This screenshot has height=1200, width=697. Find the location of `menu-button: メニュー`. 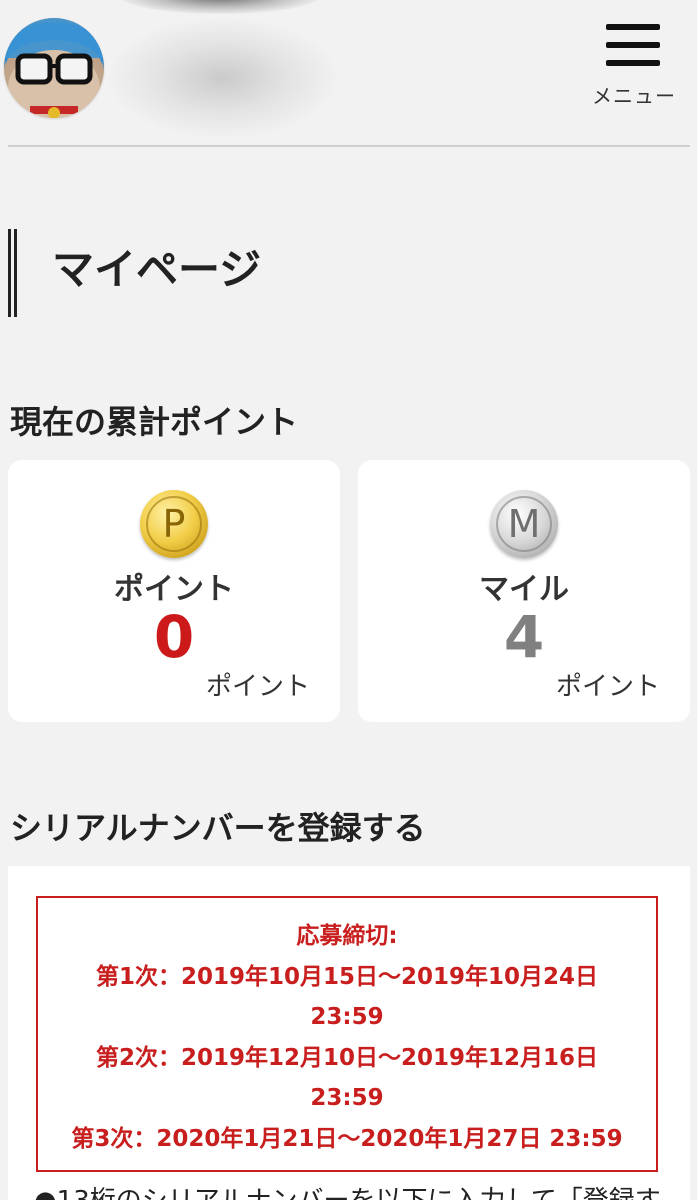

menu-button: メニュー is located at coordinates (634, 64).